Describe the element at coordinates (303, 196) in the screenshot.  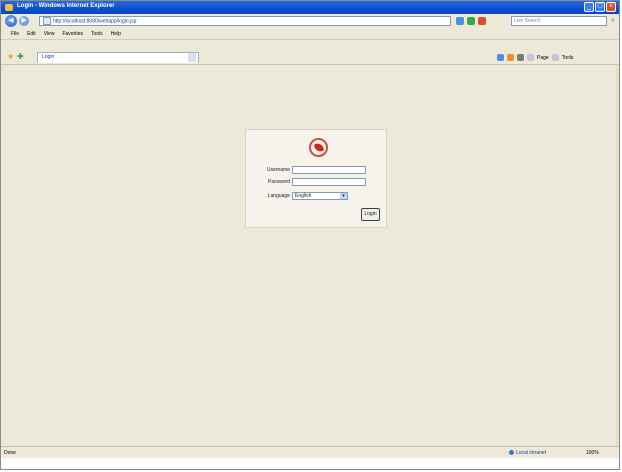
I see `language-value: English` at that location.